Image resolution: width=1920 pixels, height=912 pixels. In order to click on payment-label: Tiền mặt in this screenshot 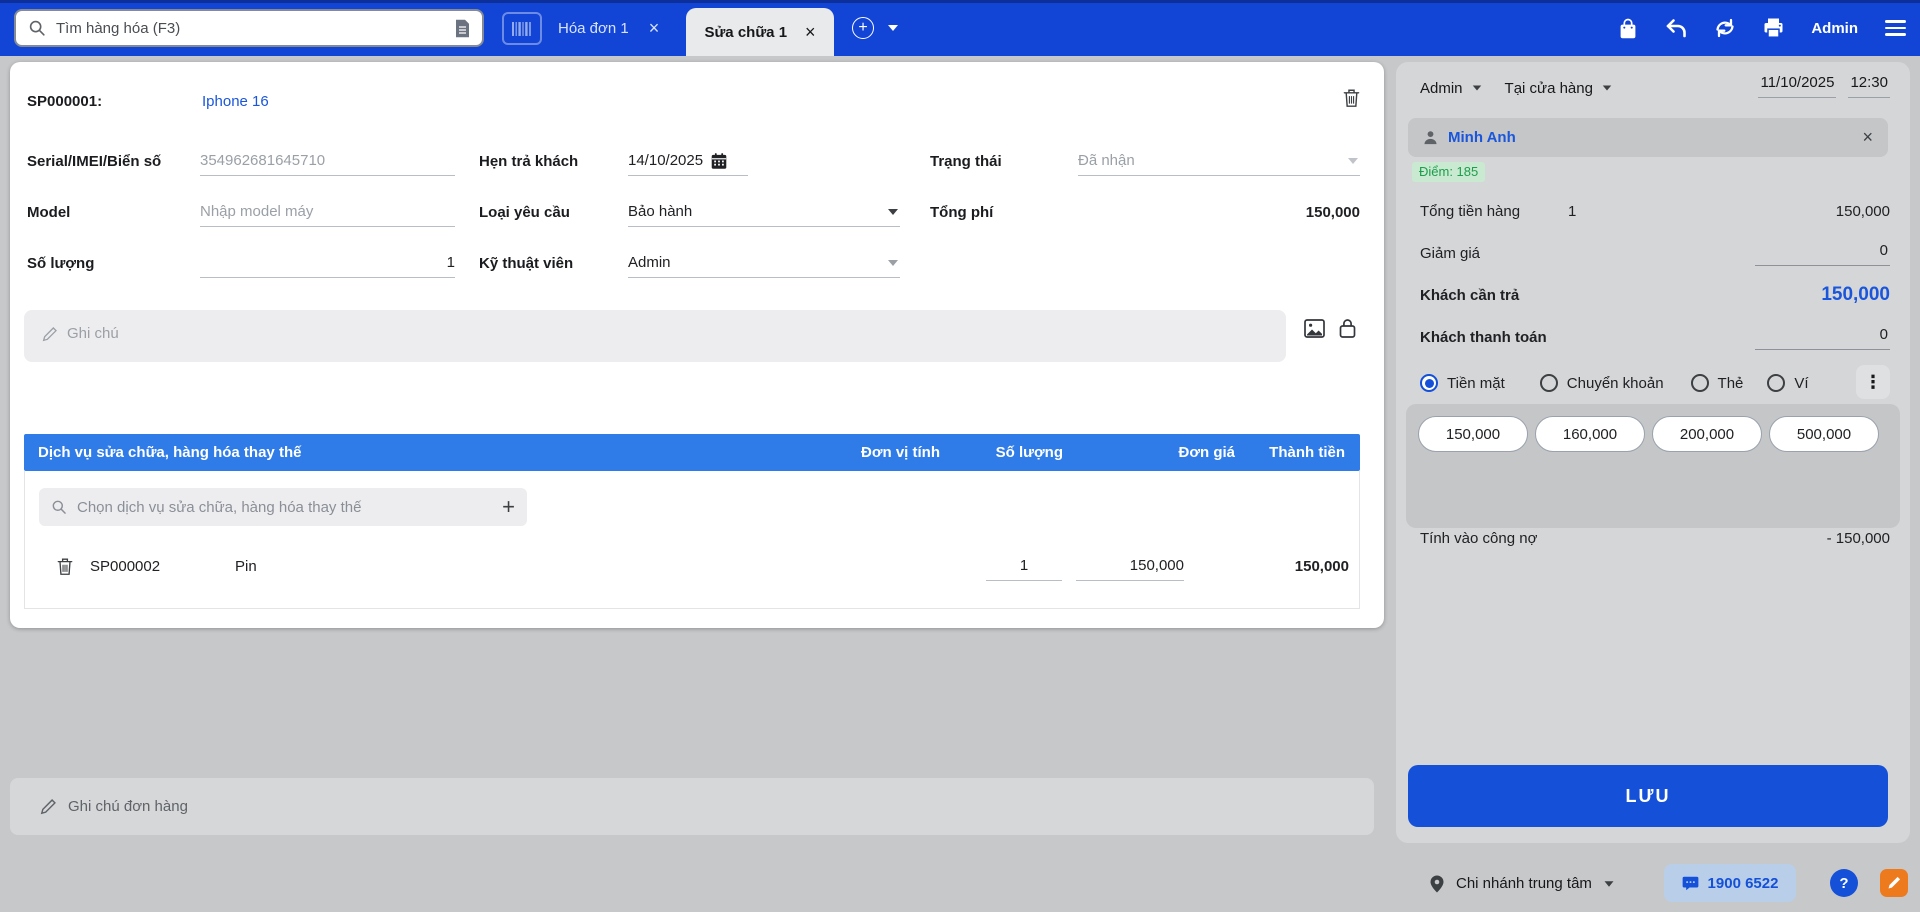, I will do `click(1476, 383)`.